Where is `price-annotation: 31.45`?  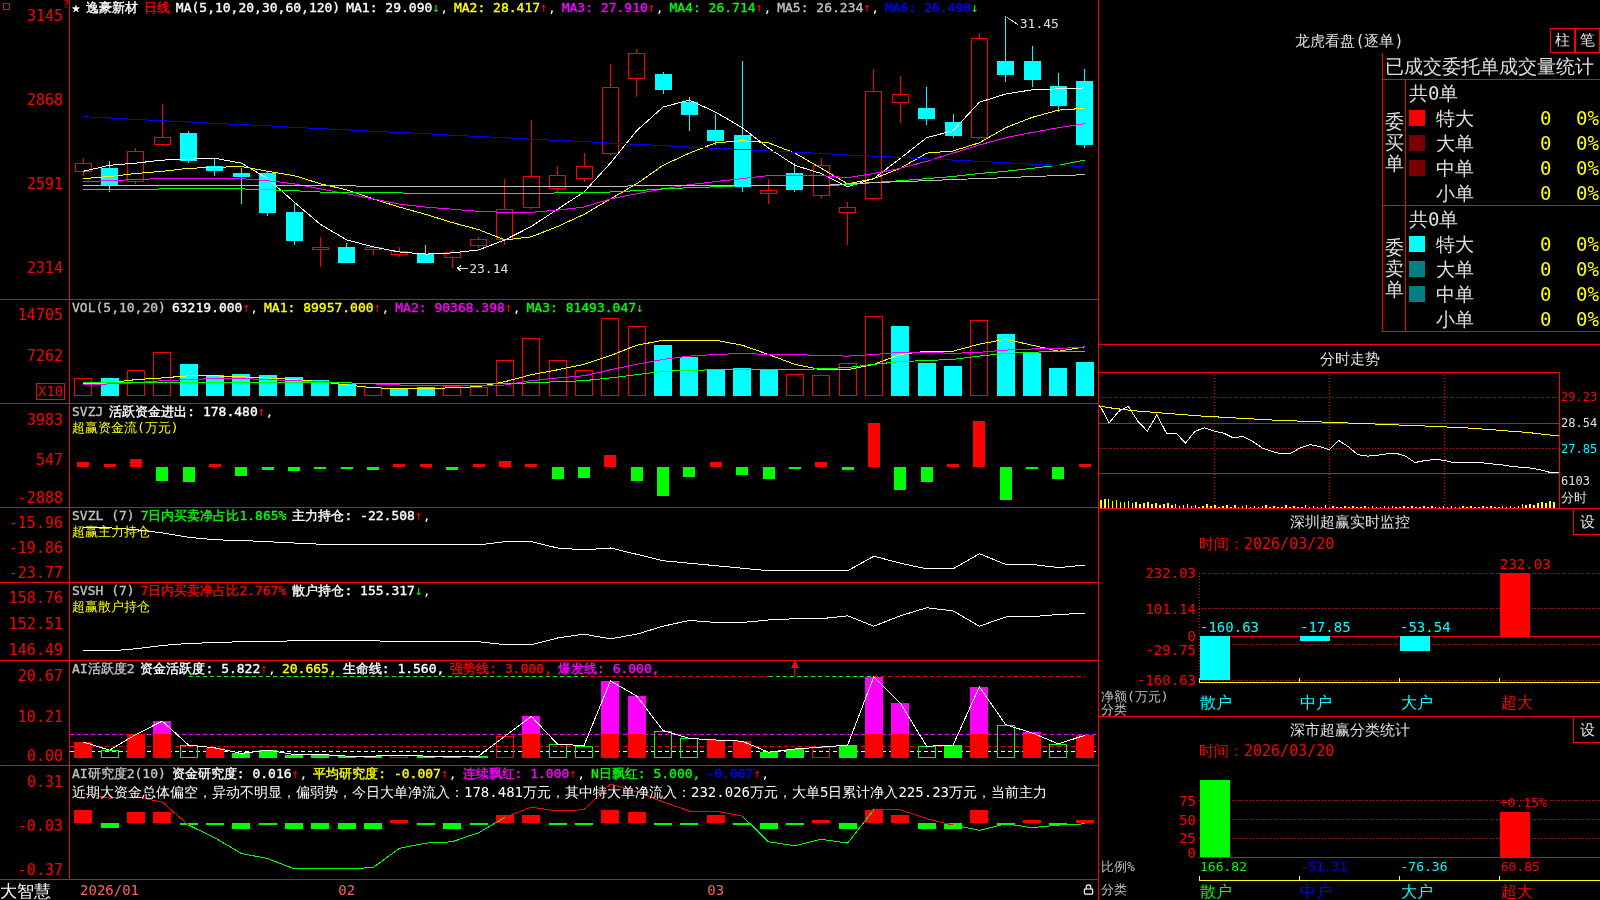
price-annotation: 31.45 is located at coordinates (1032, 24).